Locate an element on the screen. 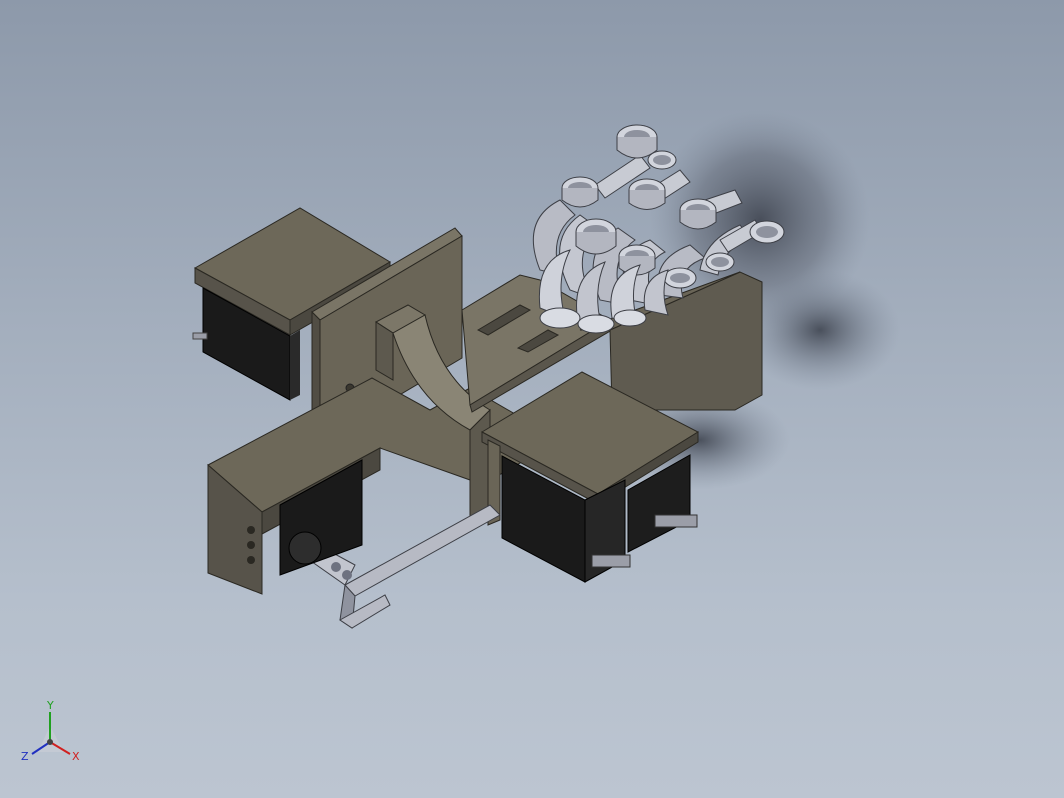 The width and height of the screenshot is (1064, 798). x-axis-label: X is located at coordinates (76, 756).